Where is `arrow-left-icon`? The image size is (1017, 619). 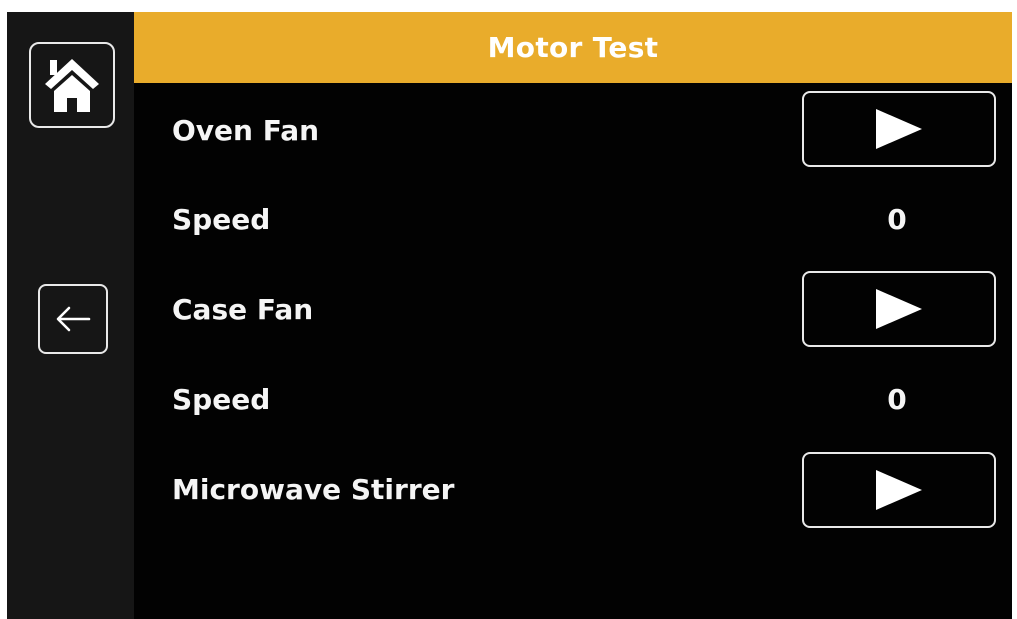
arrow-left-icon is located at coordinates (73, 319).